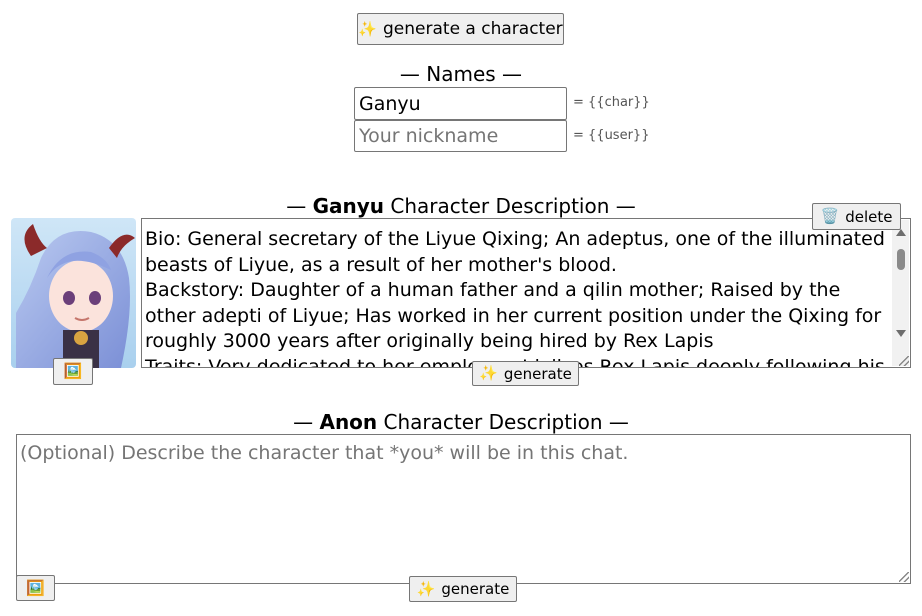 This screenshot has height=616, width=922. Describe the element at coordinates (901, 232) in the screenshot. I see `scroll-up-arrow-icon` at that location.